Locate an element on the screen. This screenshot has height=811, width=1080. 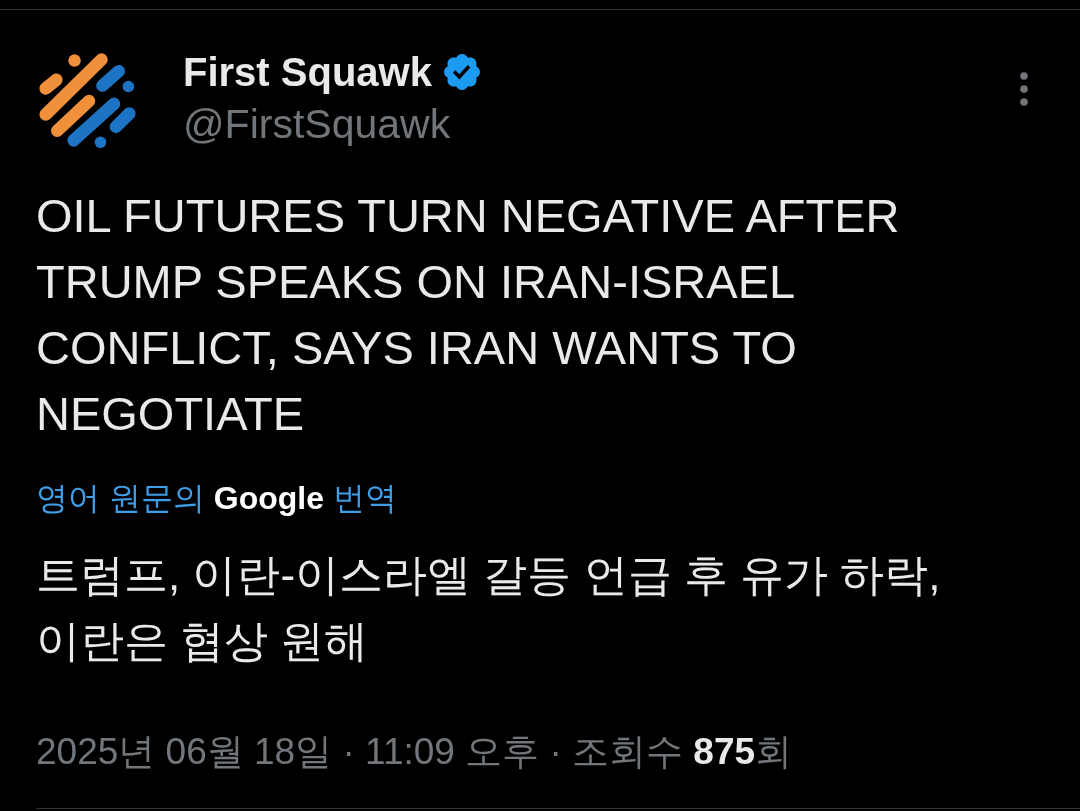
more-options-icon is located at coordinates (1024, 89).